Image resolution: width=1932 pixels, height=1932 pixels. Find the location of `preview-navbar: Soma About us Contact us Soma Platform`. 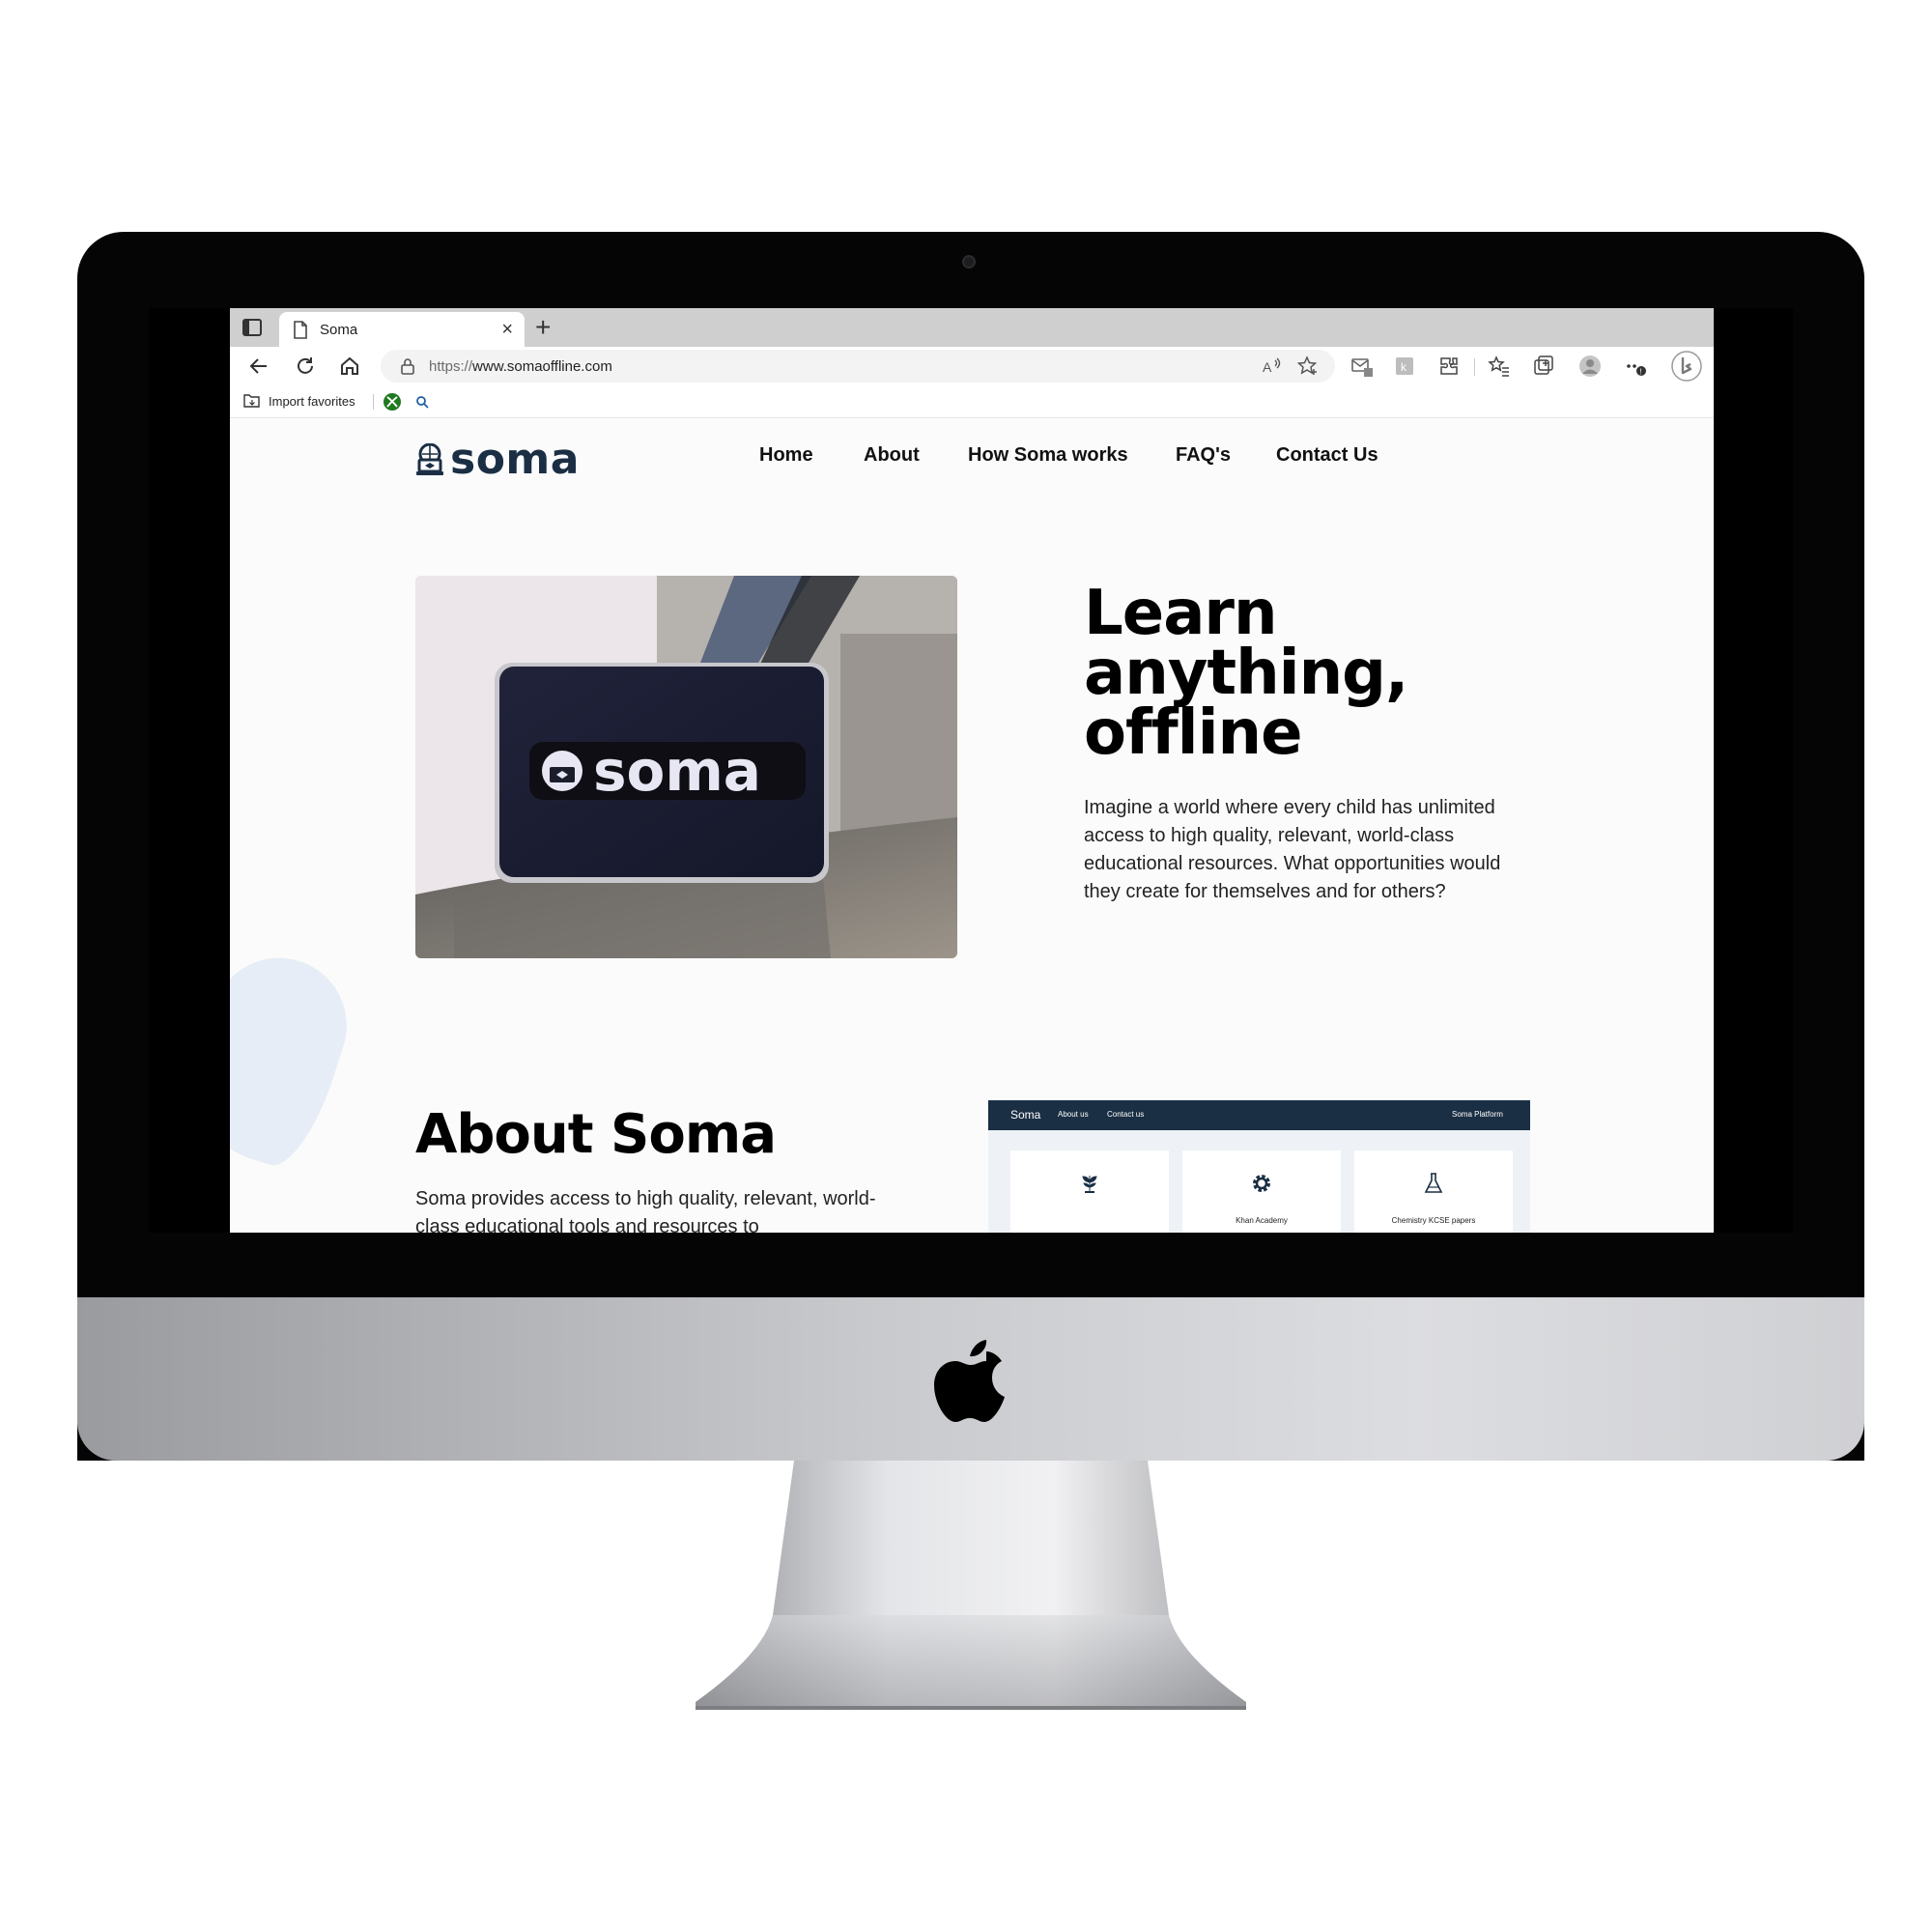

preview-navbar: Soma About us Contact us Soma Platform is located at coordinates (1259, 1115).